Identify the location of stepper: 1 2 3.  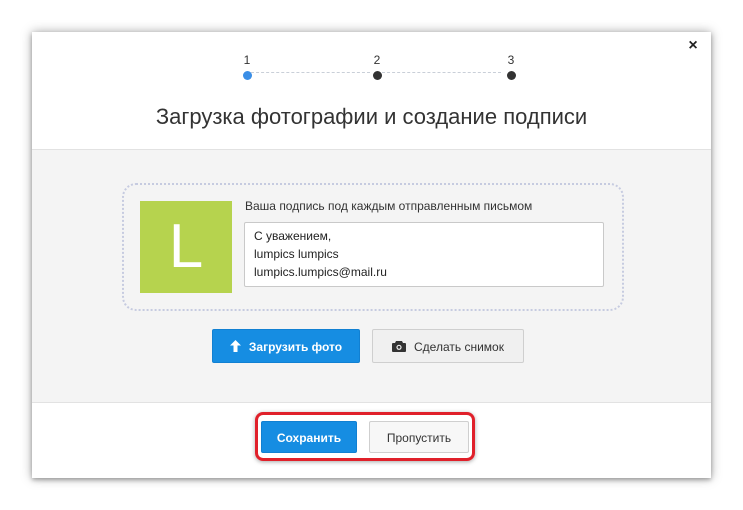
(376, 67).